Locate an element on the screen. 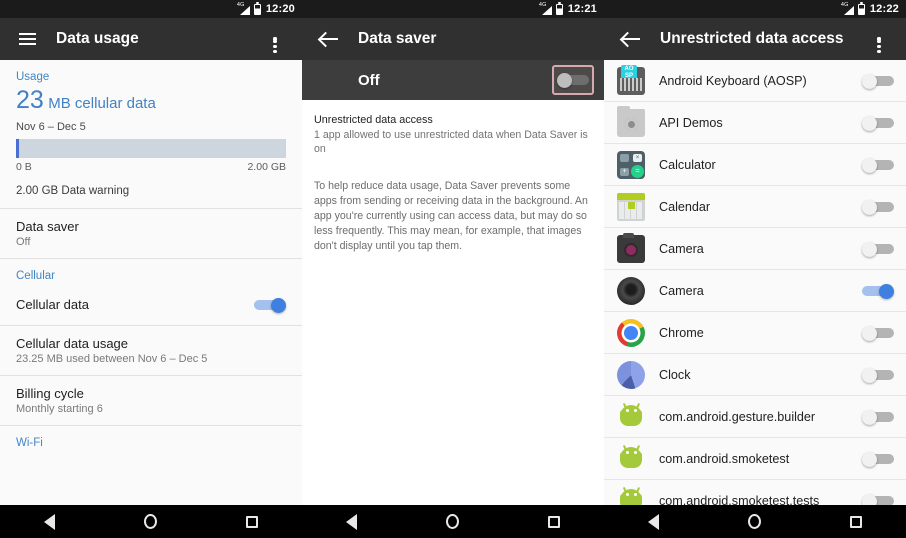  row-subtitle: Monthly starting 6 is located at coordinates (59, 409).